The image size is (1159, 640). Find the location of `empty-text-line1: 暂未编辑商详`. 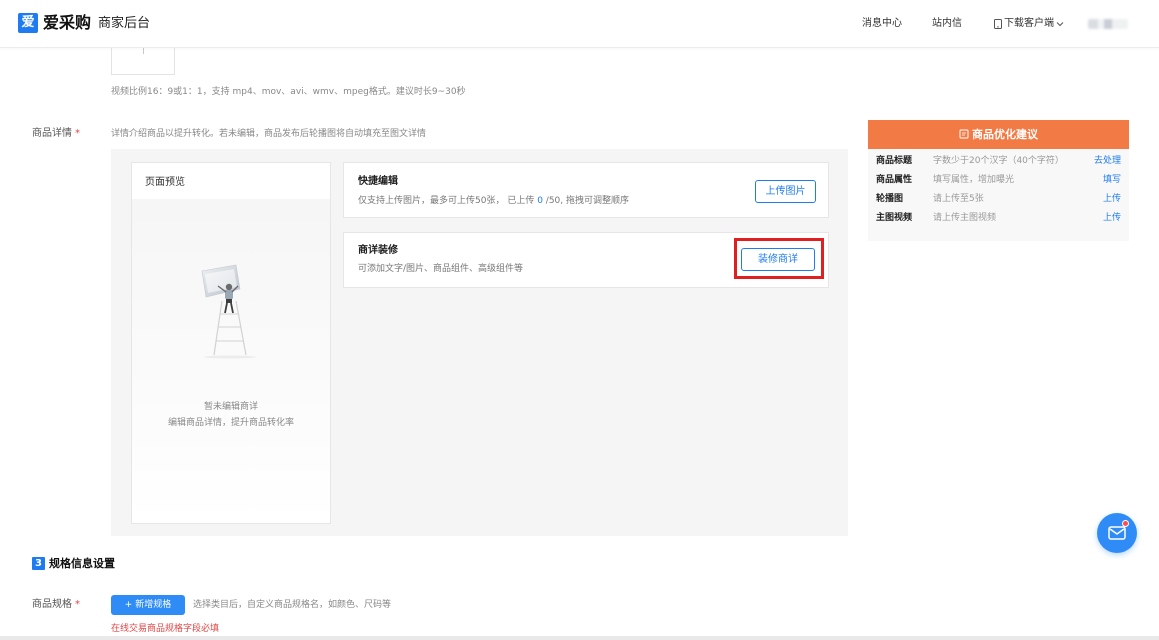

empty-text-line1: 暂未编辑商详 is located at coordinates (230, 407).